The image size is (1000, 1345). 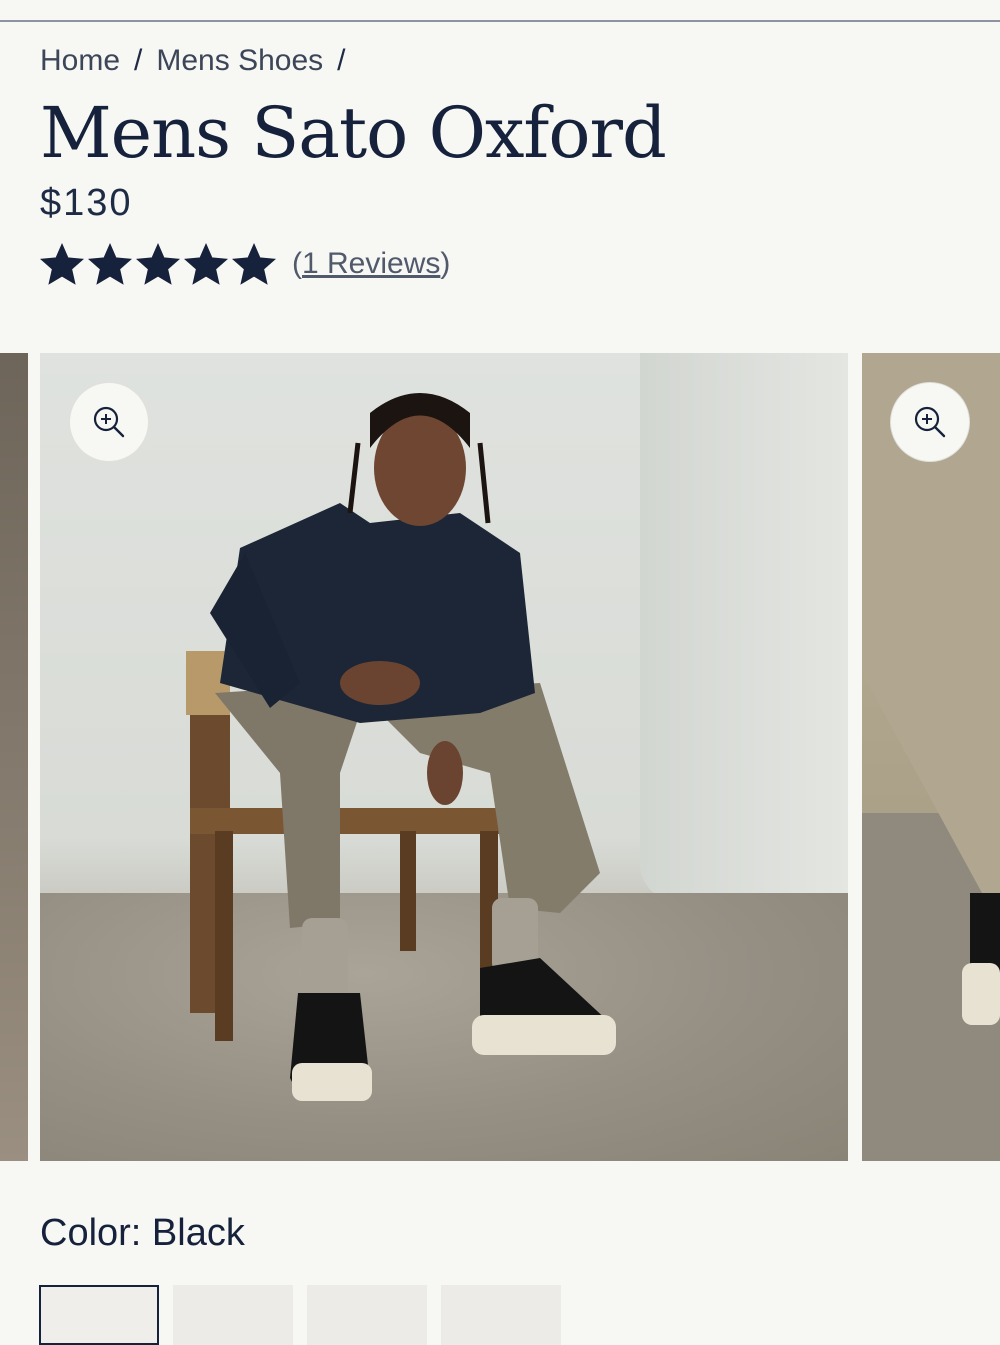 I want to click on product-price: $130, so click(x=86, y=203).